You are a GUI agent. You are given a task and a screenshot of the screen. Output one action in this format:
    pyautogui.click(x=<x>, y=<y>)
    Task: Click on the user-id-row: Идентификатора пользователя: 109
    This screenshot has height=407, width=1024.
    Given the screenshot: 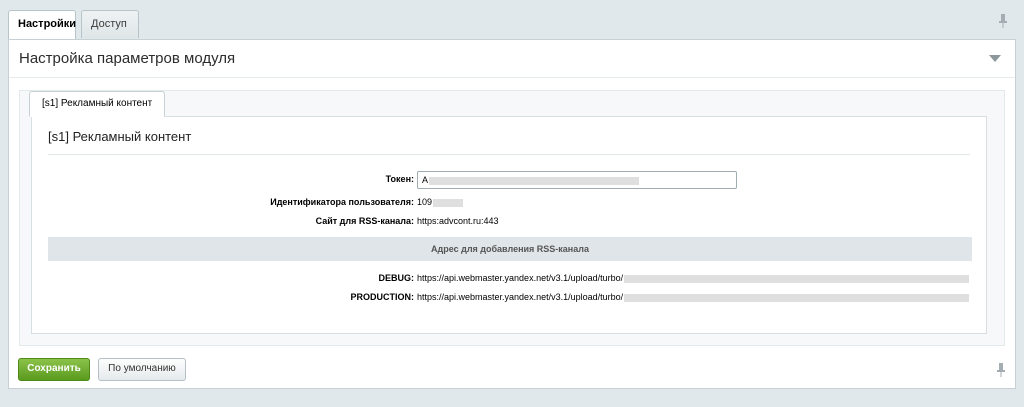 What is the action you would take?
    pyautogui.click(x=510, y=203)
    